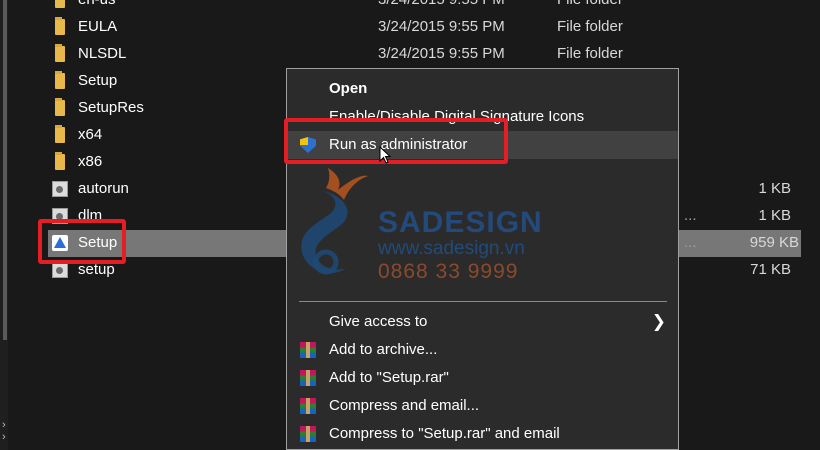  Describe the element at coordinates (97, 4) in the screenshot. I see `file-name: en-us` at that location.